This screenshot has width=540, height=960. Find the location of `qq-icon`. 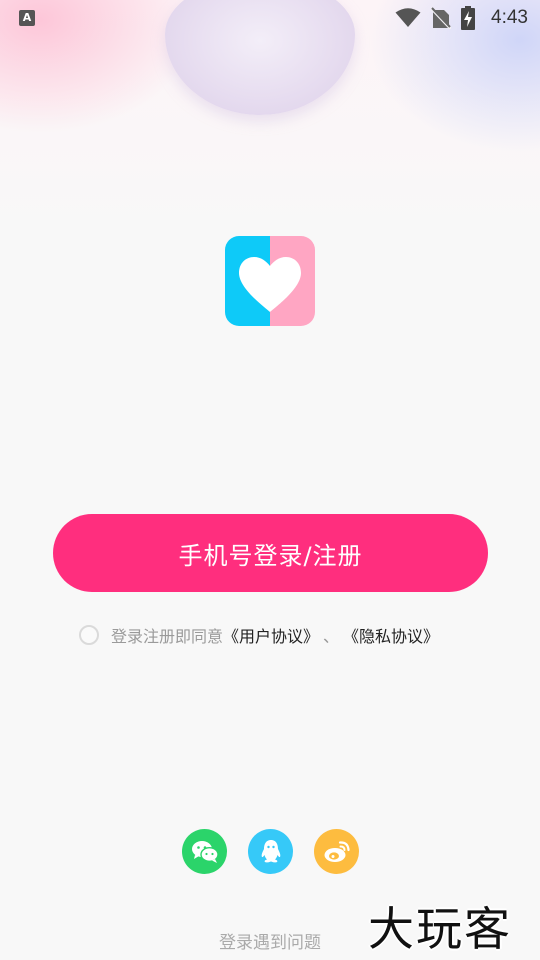

qq-icon is located at coordinates (270, 850).